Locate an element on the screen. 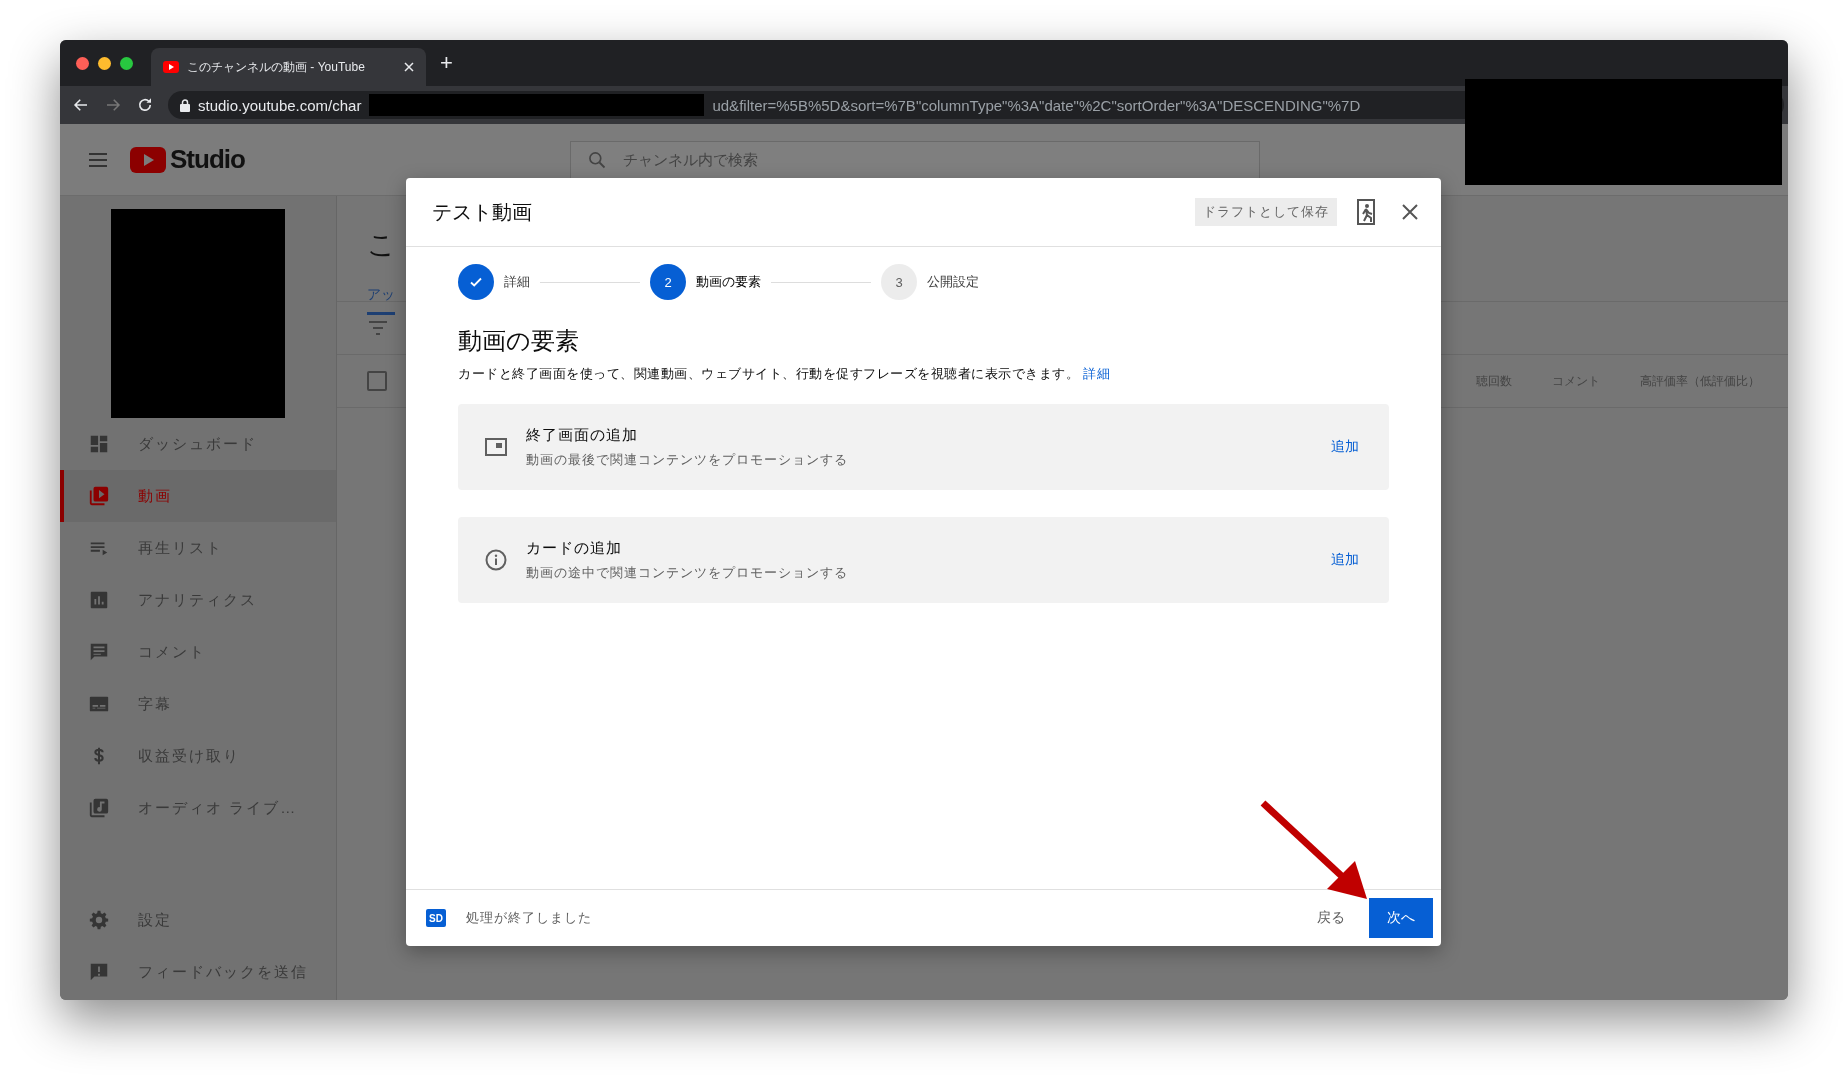 The image size is (1848, 1080). close-tab-icon is located at coordinates (409, 67).